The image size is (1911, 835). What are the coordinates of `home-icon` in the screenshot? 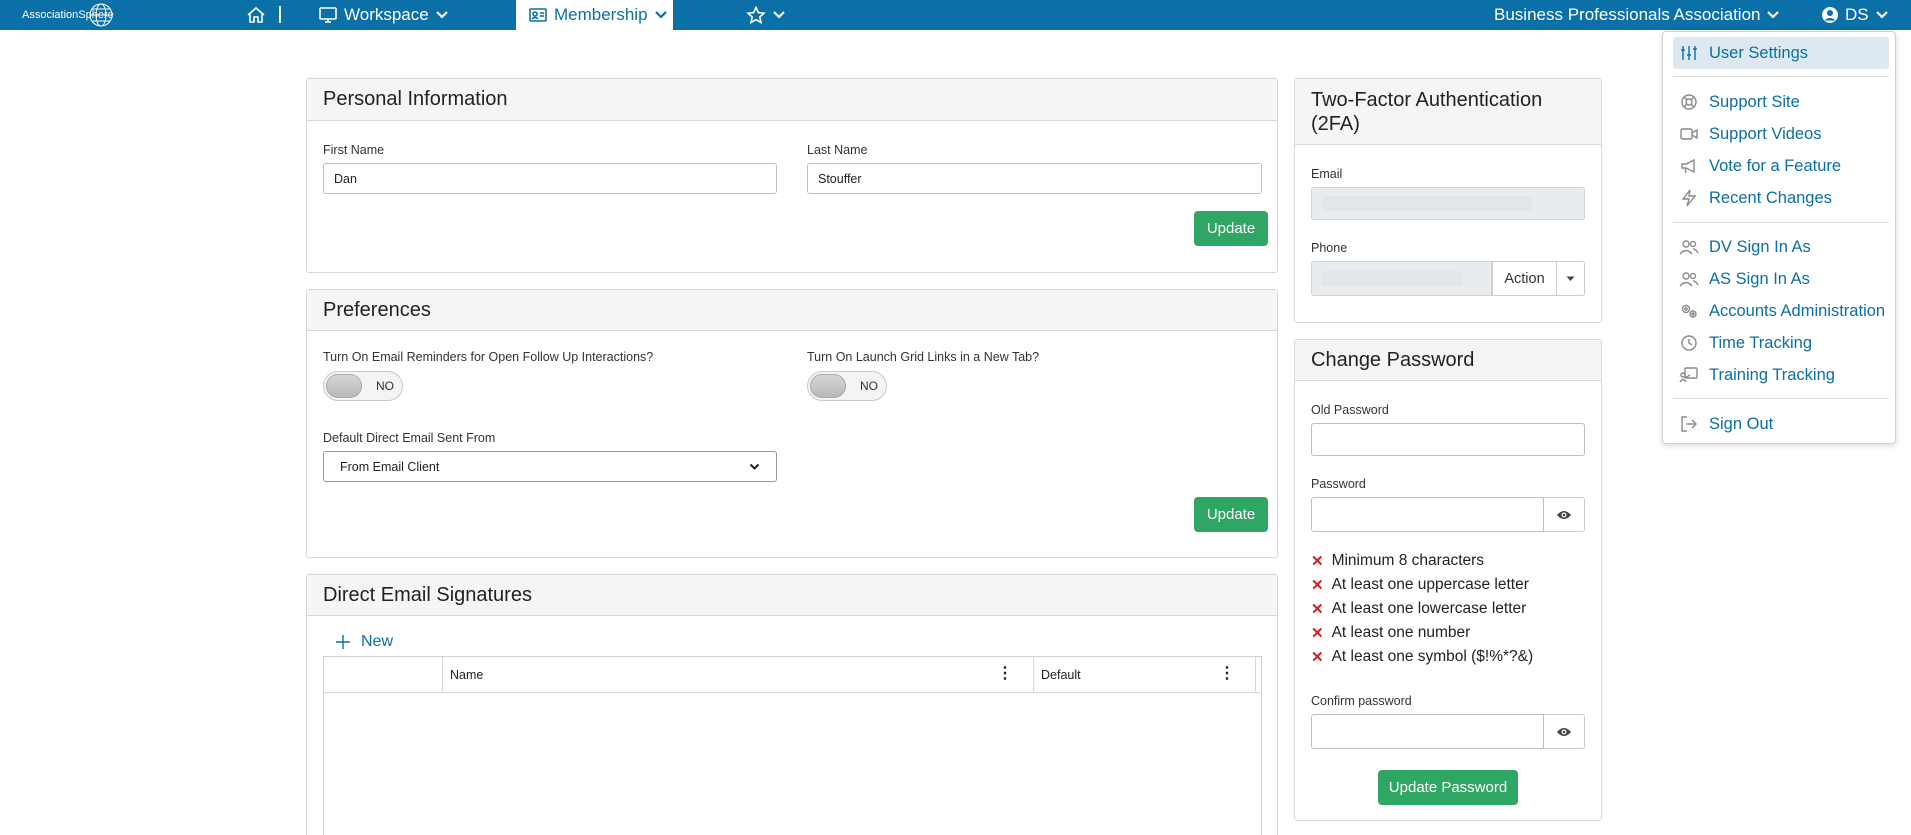 It's located at (256, 14).